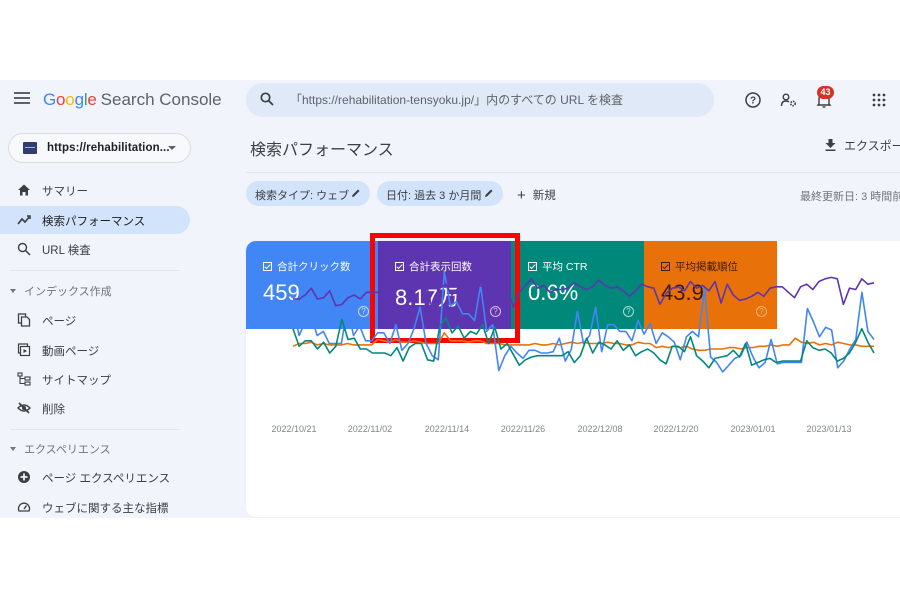 The width and height of the screenshot is (900, 600). What do you see at coordinates (293, 429) in the screenshot?
I see `x-tick-label: 2022/10/21` at bounding box center [293, 429].